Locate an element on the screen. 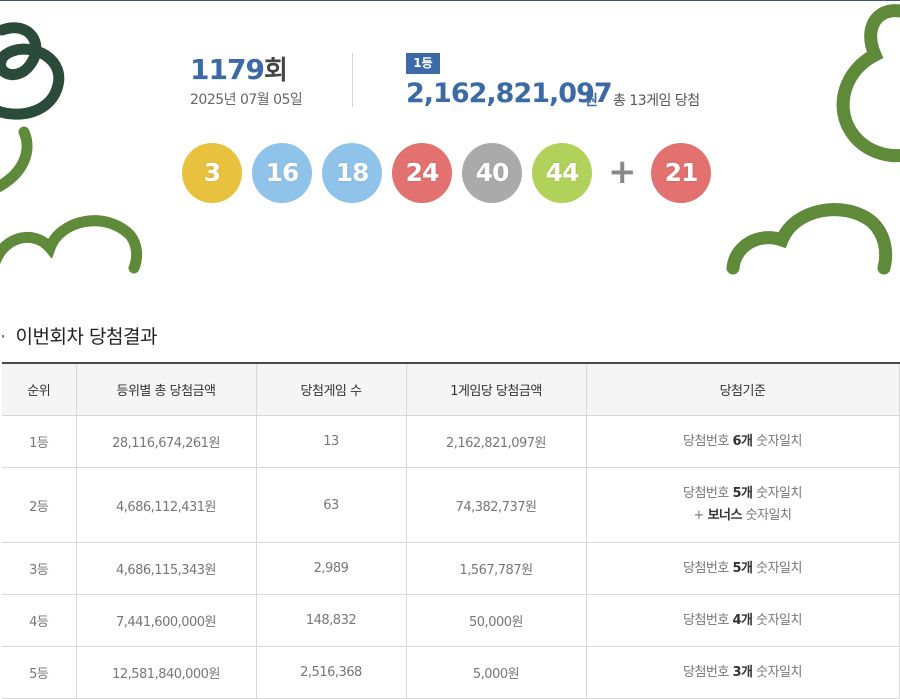 This screenshot has width=900, height=699. cell-games: 2,516,368 is located at coordinates (331, 672).